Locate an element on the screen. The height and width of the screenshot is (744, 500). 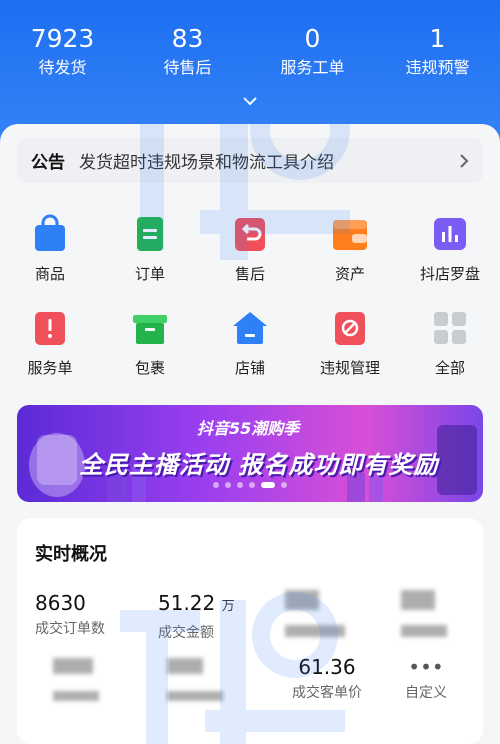
grid-item-assets: 资产 is located at coordinates (350, 257).